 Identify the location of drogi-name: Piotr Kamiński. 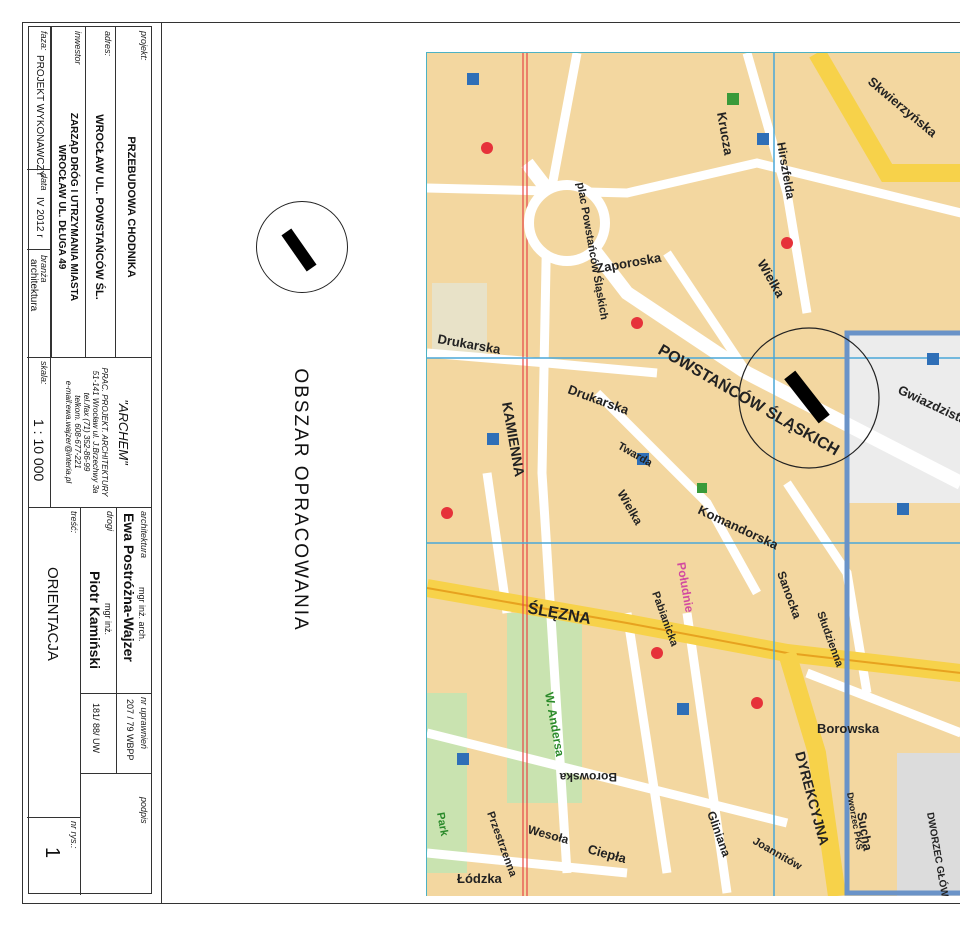
(95, 620).